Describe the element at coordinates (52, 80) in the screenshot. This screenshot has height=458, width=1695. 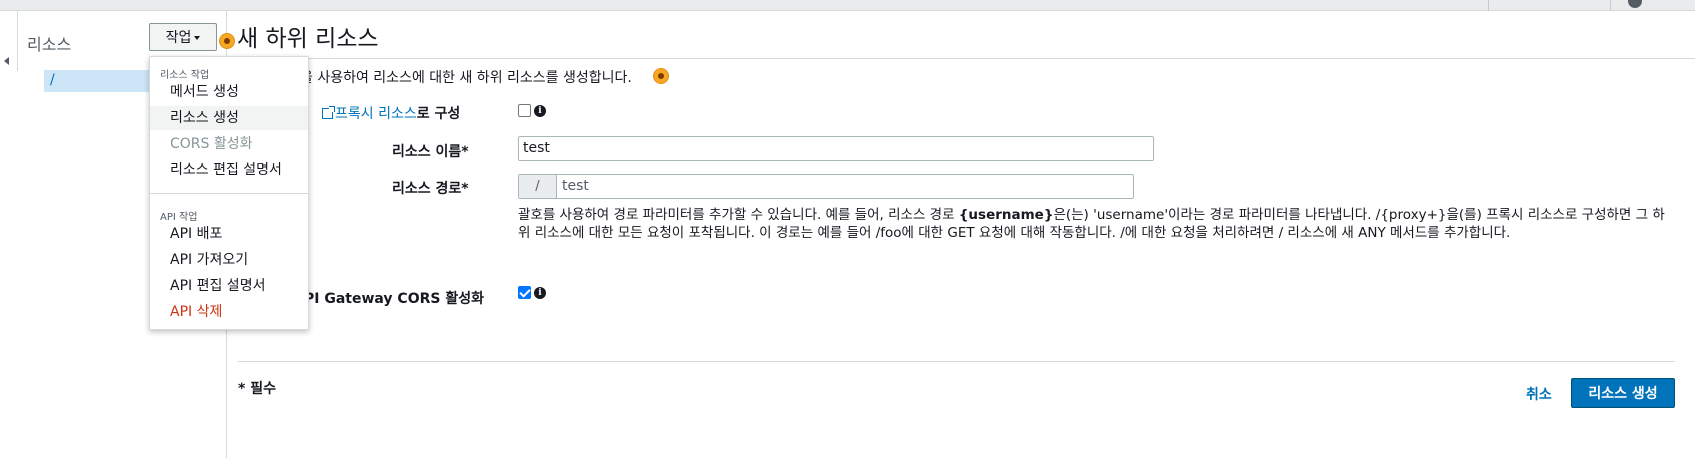
I see `resource-tree-root-label: /` at that location.